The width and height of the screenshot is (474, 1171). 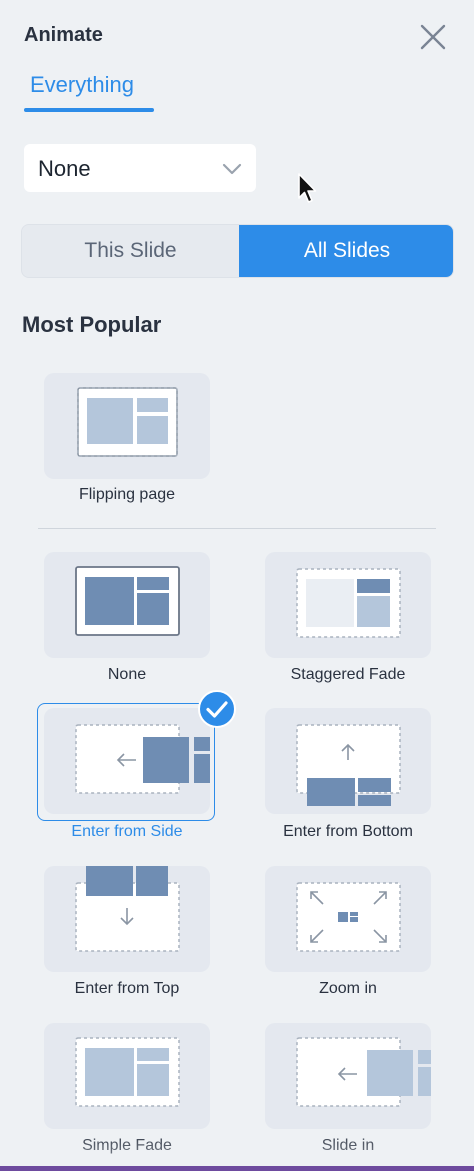 What do you see at coordinates (346, 251) in the screenshot?
I see `all-slides-option: All Slides` at bounding box center [346, 251].